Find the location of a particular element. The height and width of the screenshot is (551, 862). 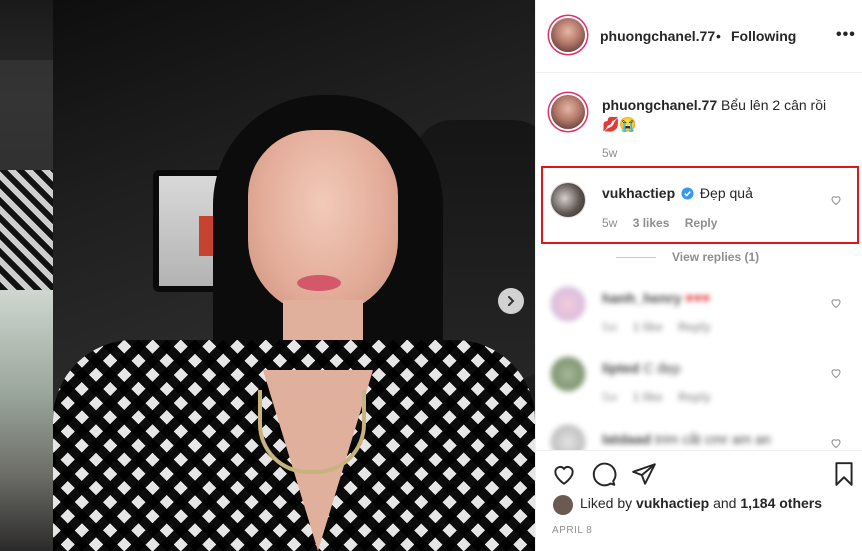

caption-body: Bểu lên 2 cân rồi is located at coordinates (774, 105).